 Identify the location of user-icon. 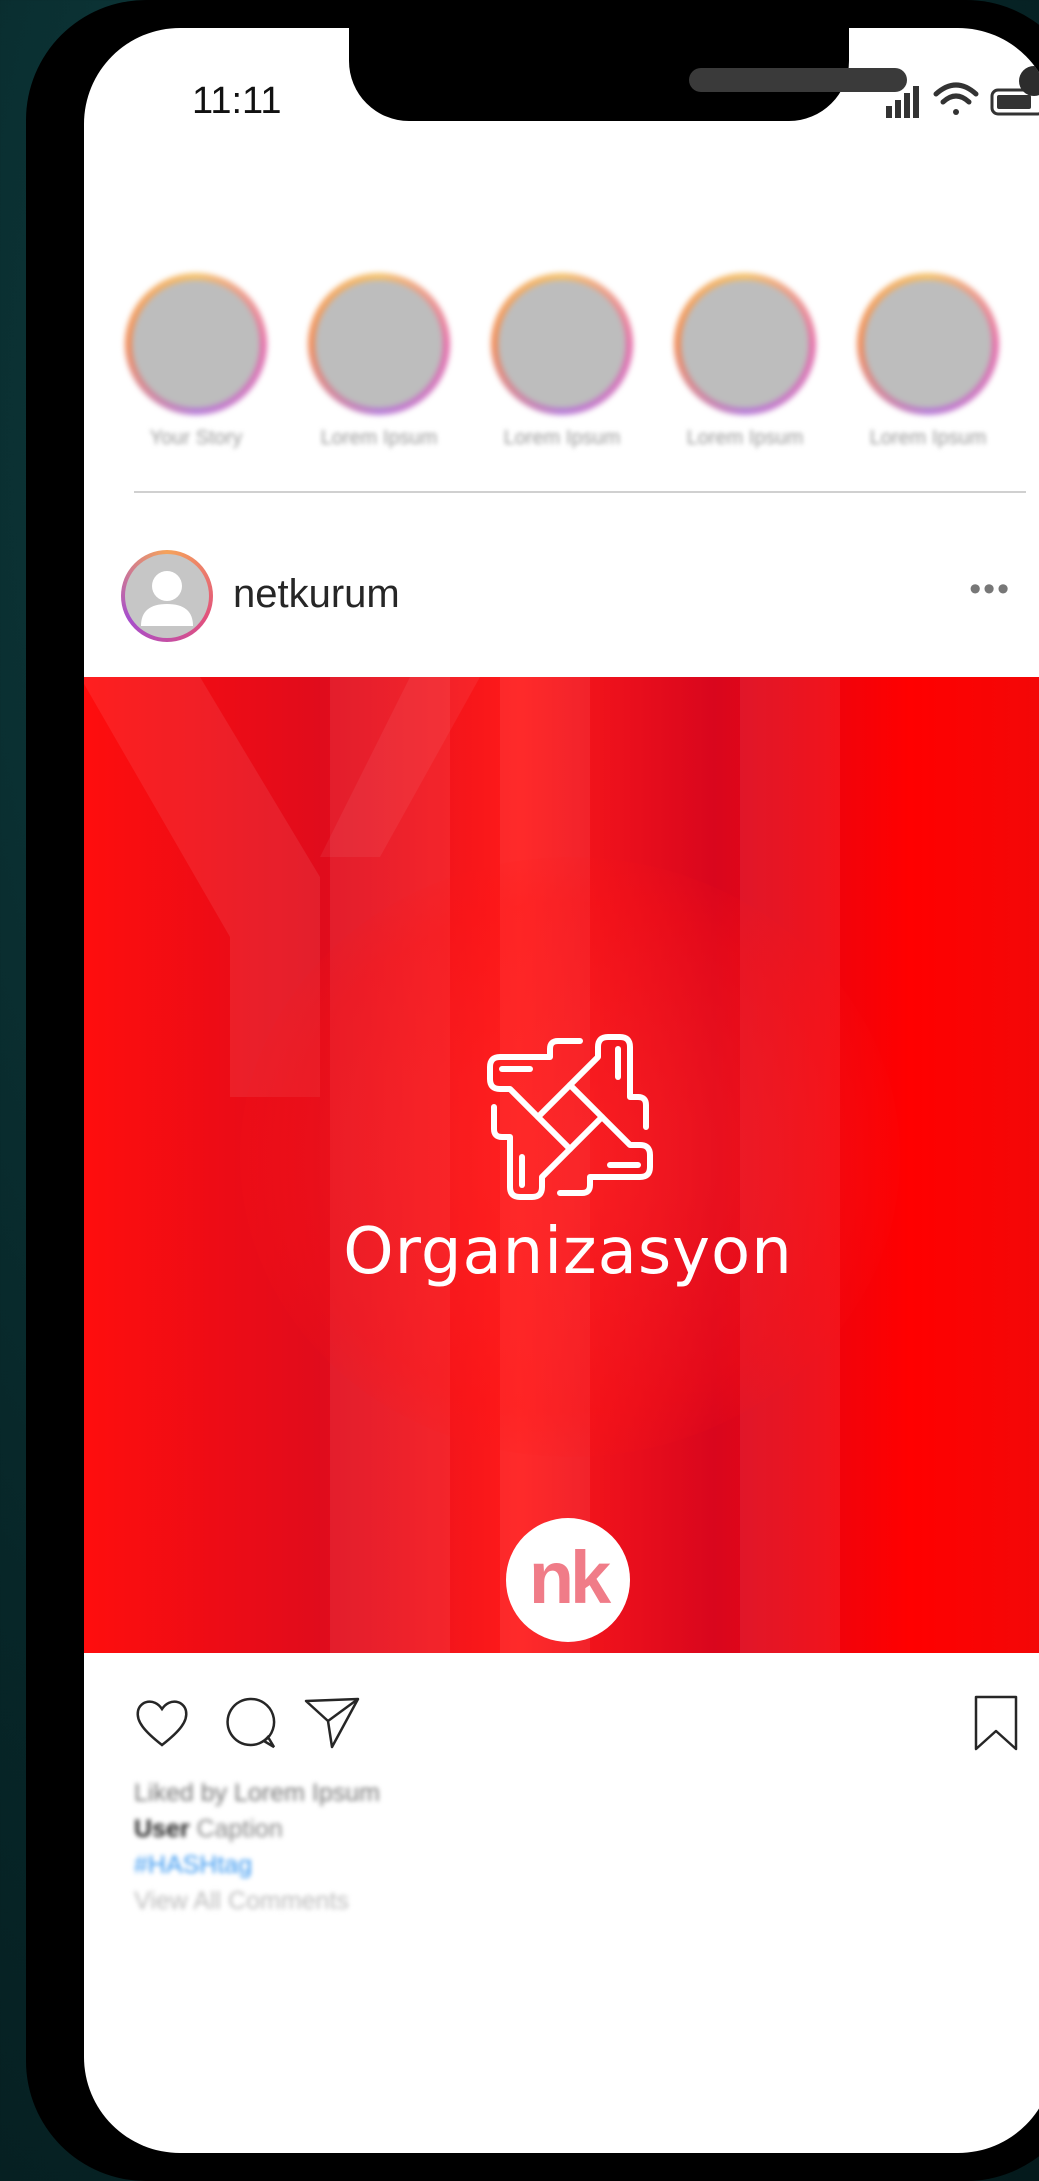
(167, 598).